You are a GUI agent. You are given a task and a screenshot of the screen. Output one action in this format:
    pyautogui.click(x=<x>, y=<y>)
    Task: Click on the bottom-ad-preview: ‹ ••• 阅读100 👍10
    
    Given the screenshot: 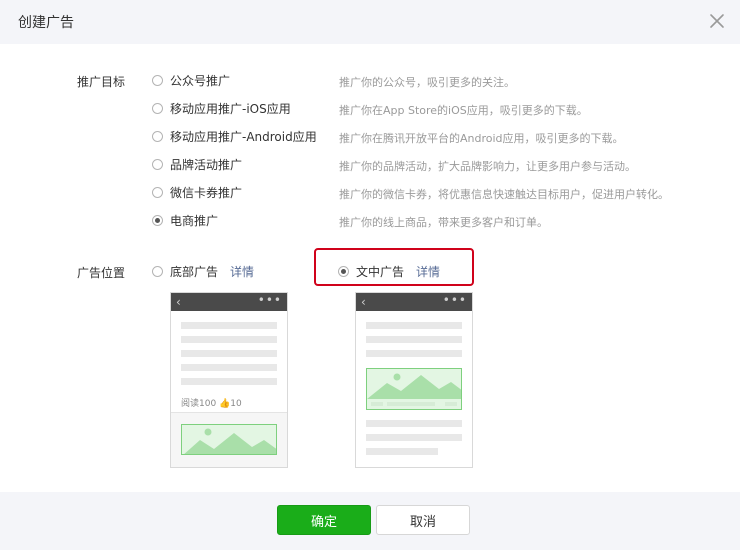 What is the action you would take?
    pyautogui.click(x=229, y=380)
    